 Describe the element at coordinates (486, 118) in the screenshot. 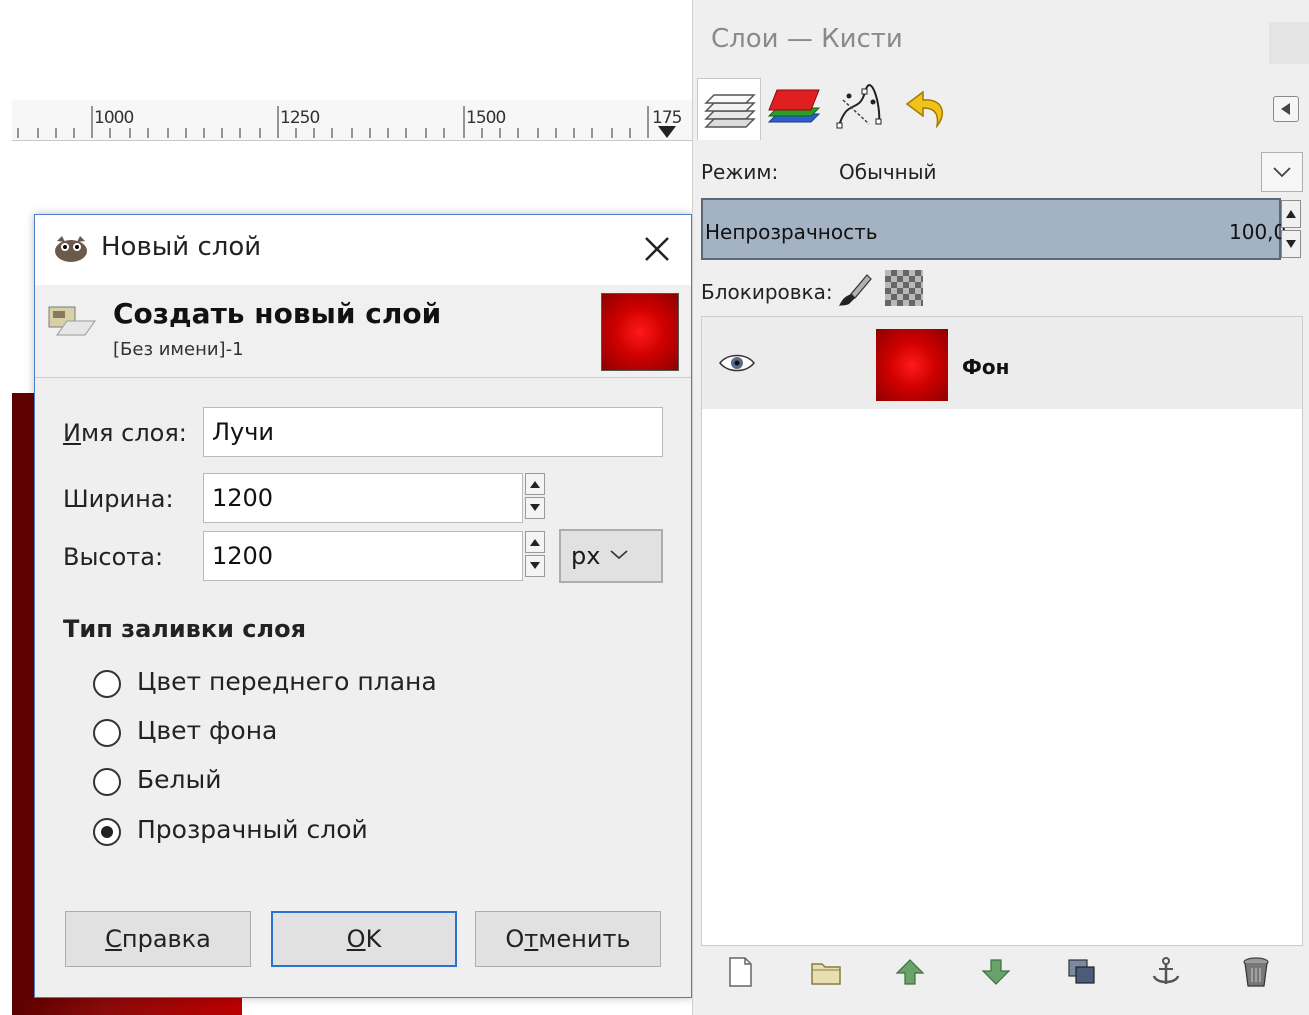

I see `ruler-label: 1500` at that location.